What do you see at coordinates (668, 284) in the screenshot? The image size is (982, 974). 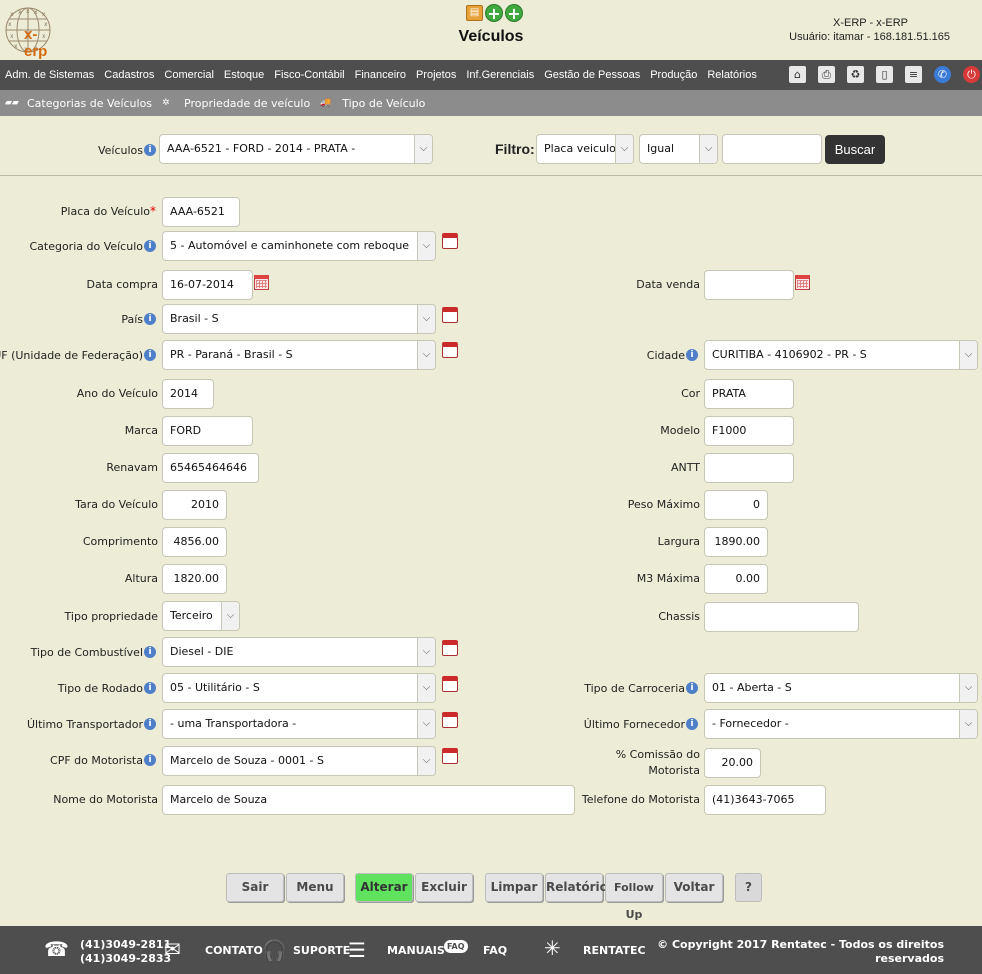 I see `data-venda-label: Data venda` at bounding box center [668, 284].